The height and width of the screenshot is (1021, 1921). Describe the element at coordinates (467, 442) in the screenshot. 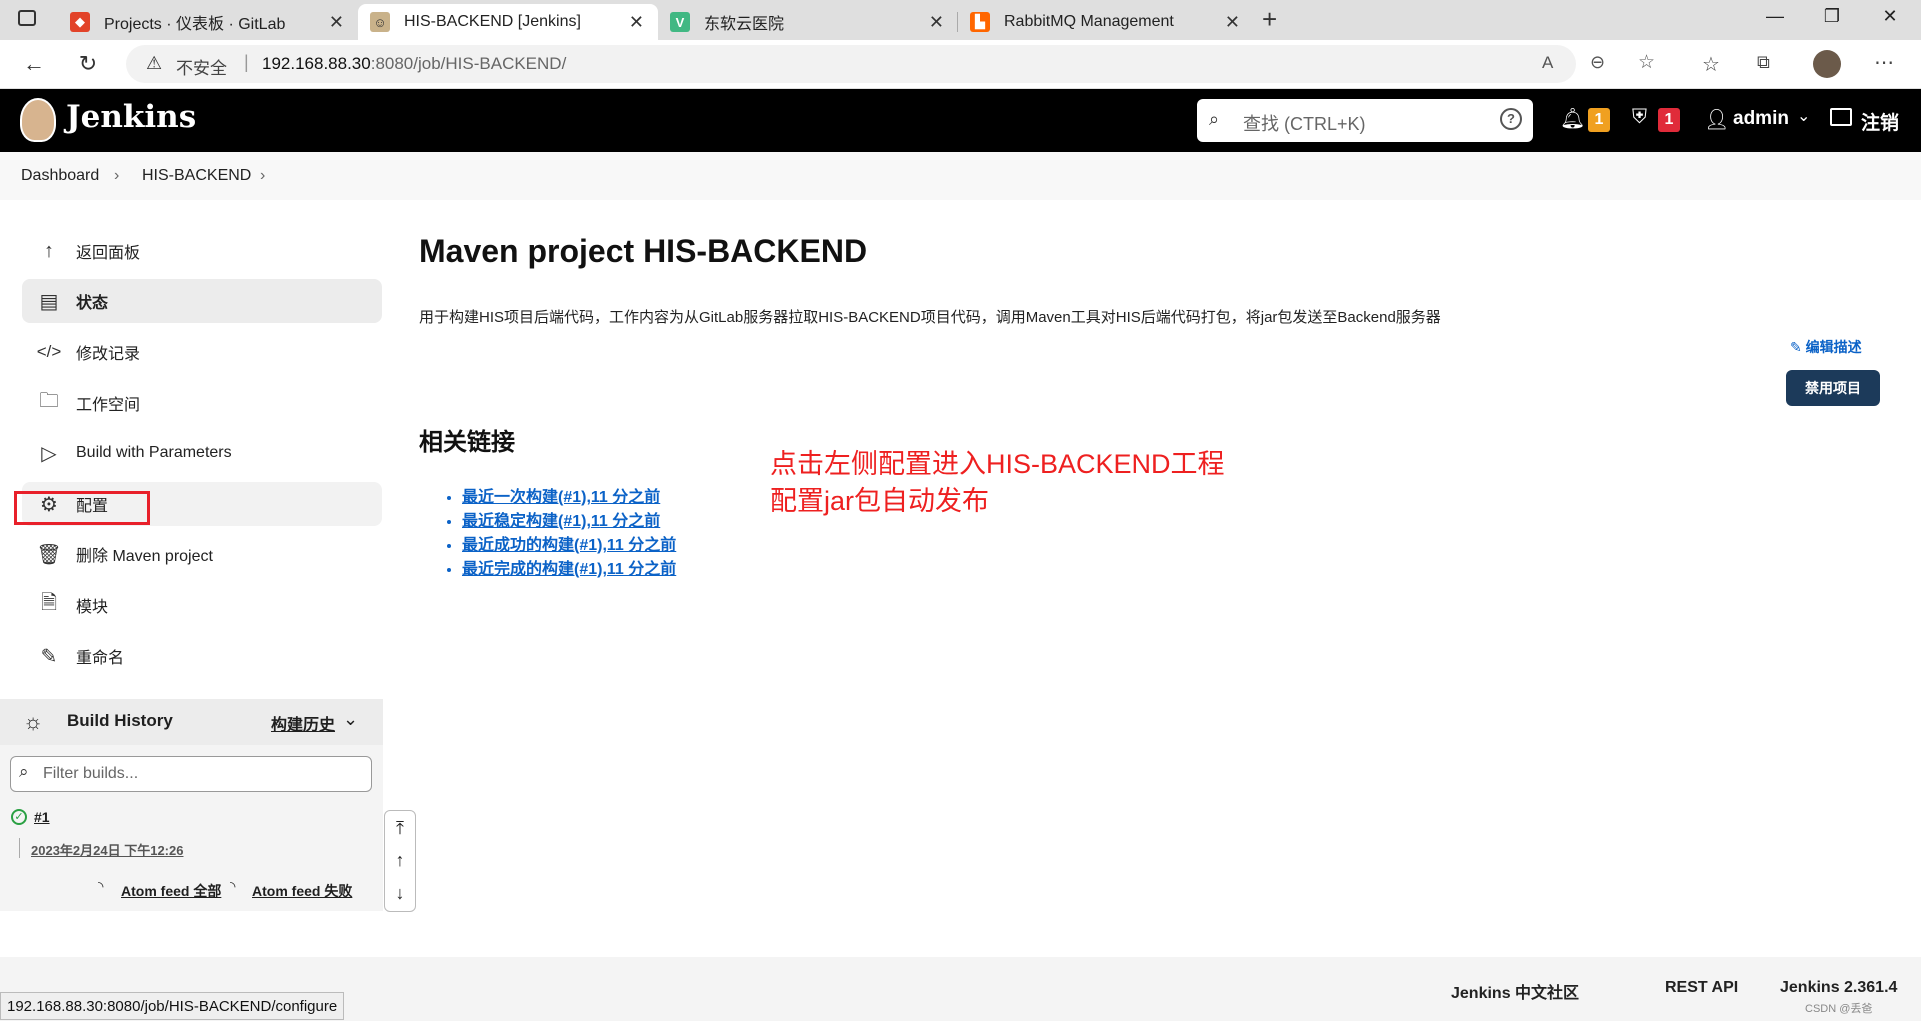

I see `related-links-heading: 相关链接` at that location.